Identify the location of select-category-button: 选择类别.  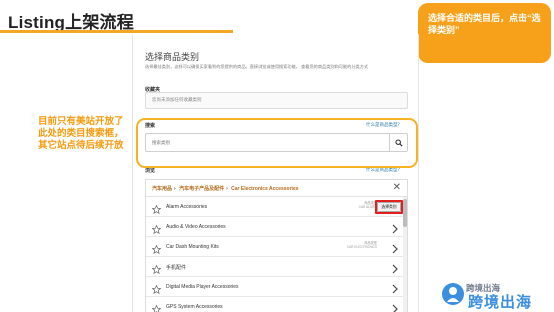
(389, 207).